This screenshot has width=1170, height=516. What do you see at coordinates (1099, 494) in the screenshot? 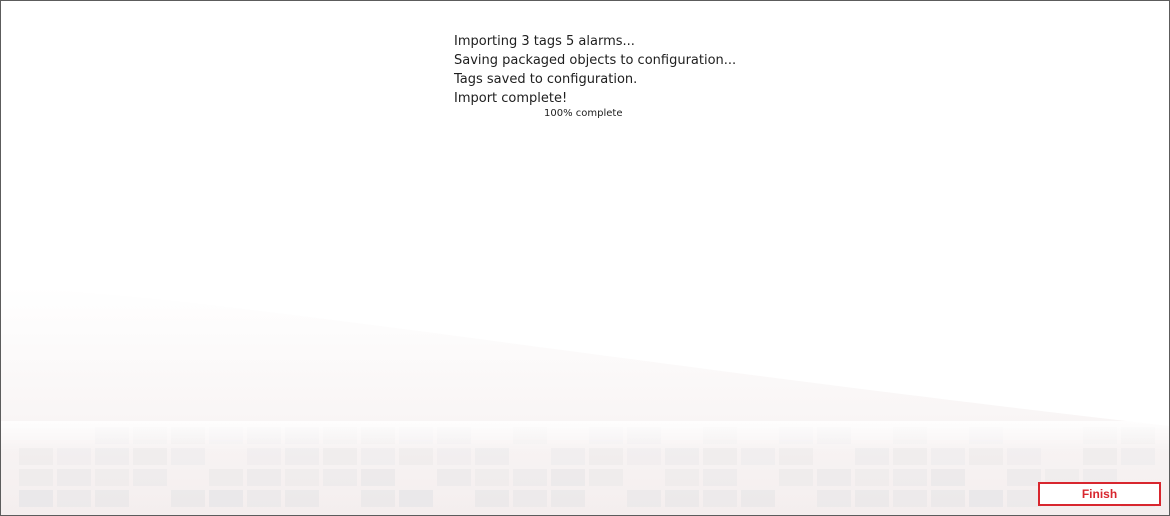
I see `finish-button: Finish` at bounding box center [1099, 494].